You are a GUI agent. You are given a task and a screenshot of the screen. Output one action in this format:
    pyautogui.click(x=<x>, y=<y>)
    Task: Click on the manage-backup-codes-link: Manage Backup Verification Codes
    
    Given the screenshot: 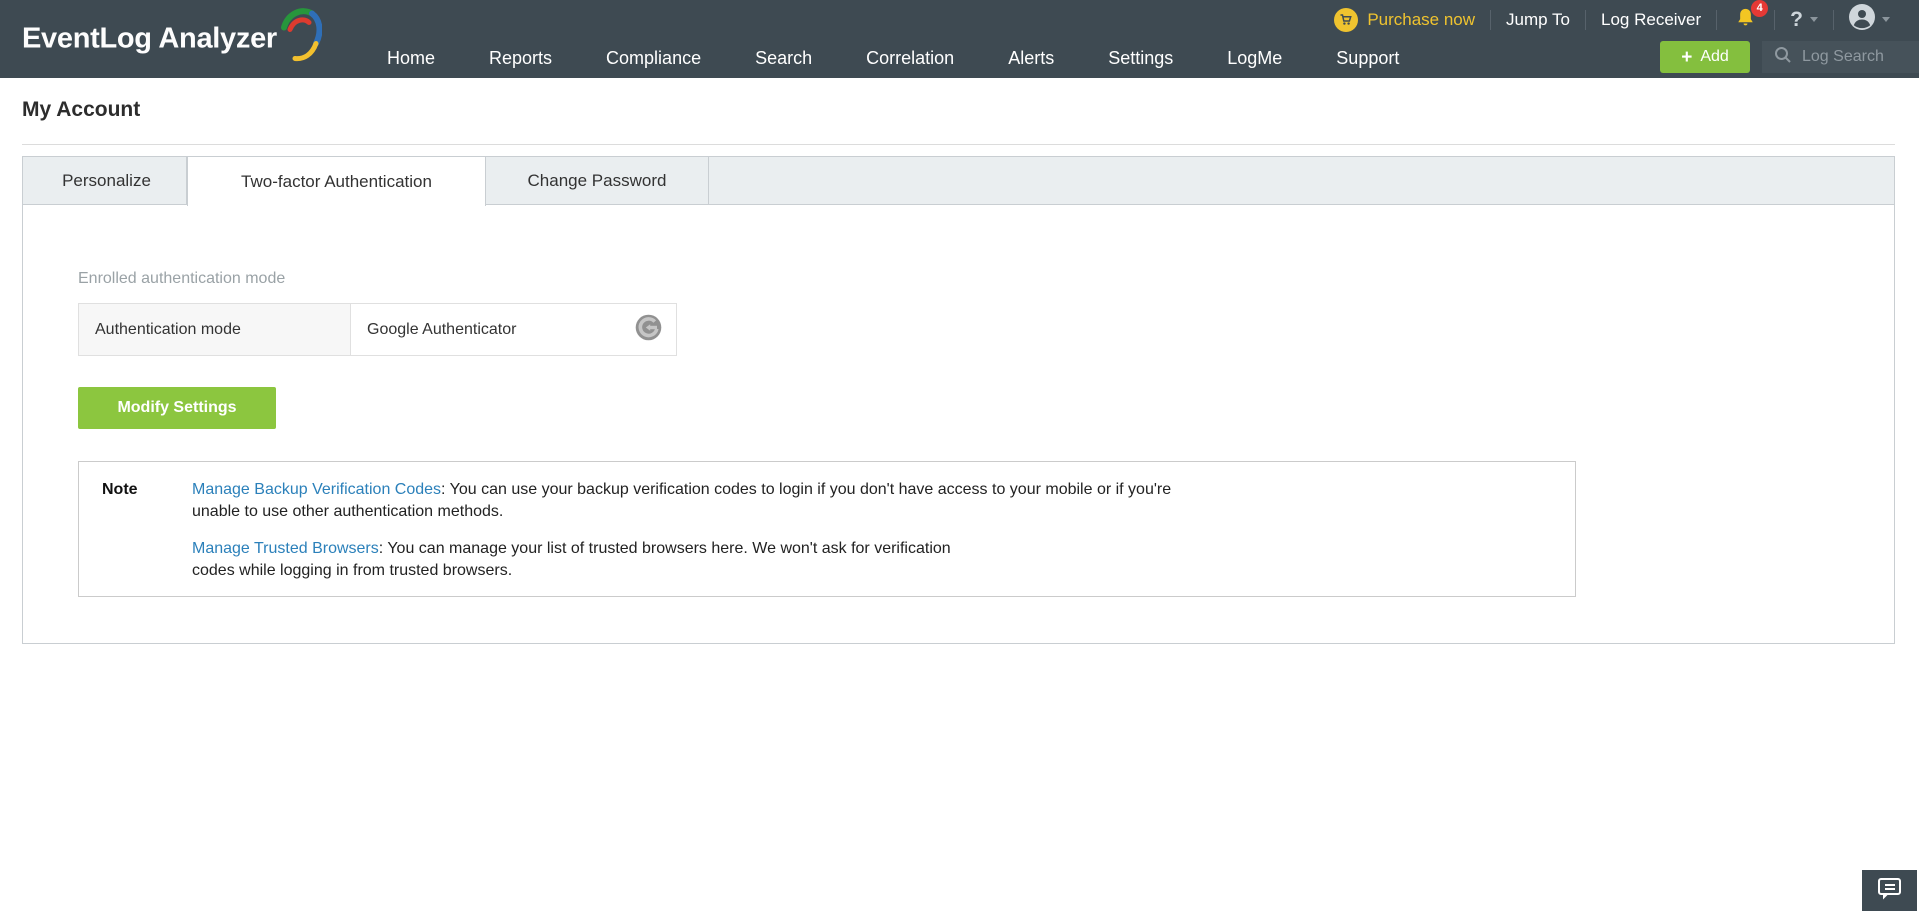 What is the action you would take?
    pyautogui.click(x=316, y=489)
    